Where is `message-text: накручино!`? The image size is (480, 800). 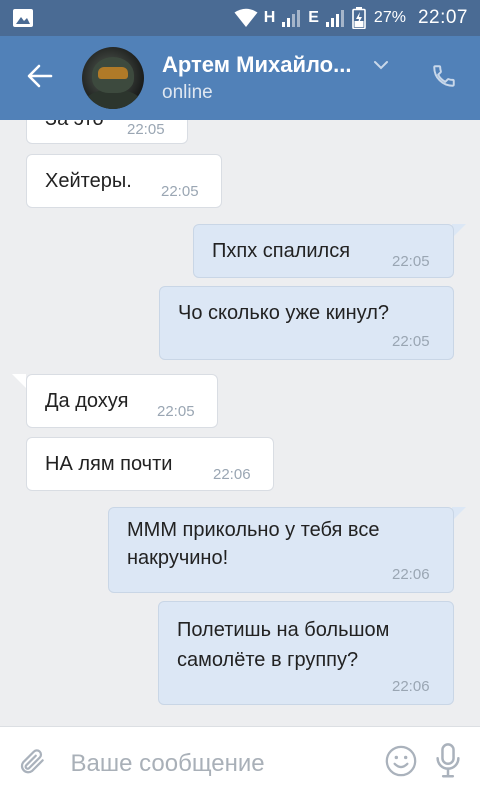 message-text: накручино! is located at coordinates (178, 558).